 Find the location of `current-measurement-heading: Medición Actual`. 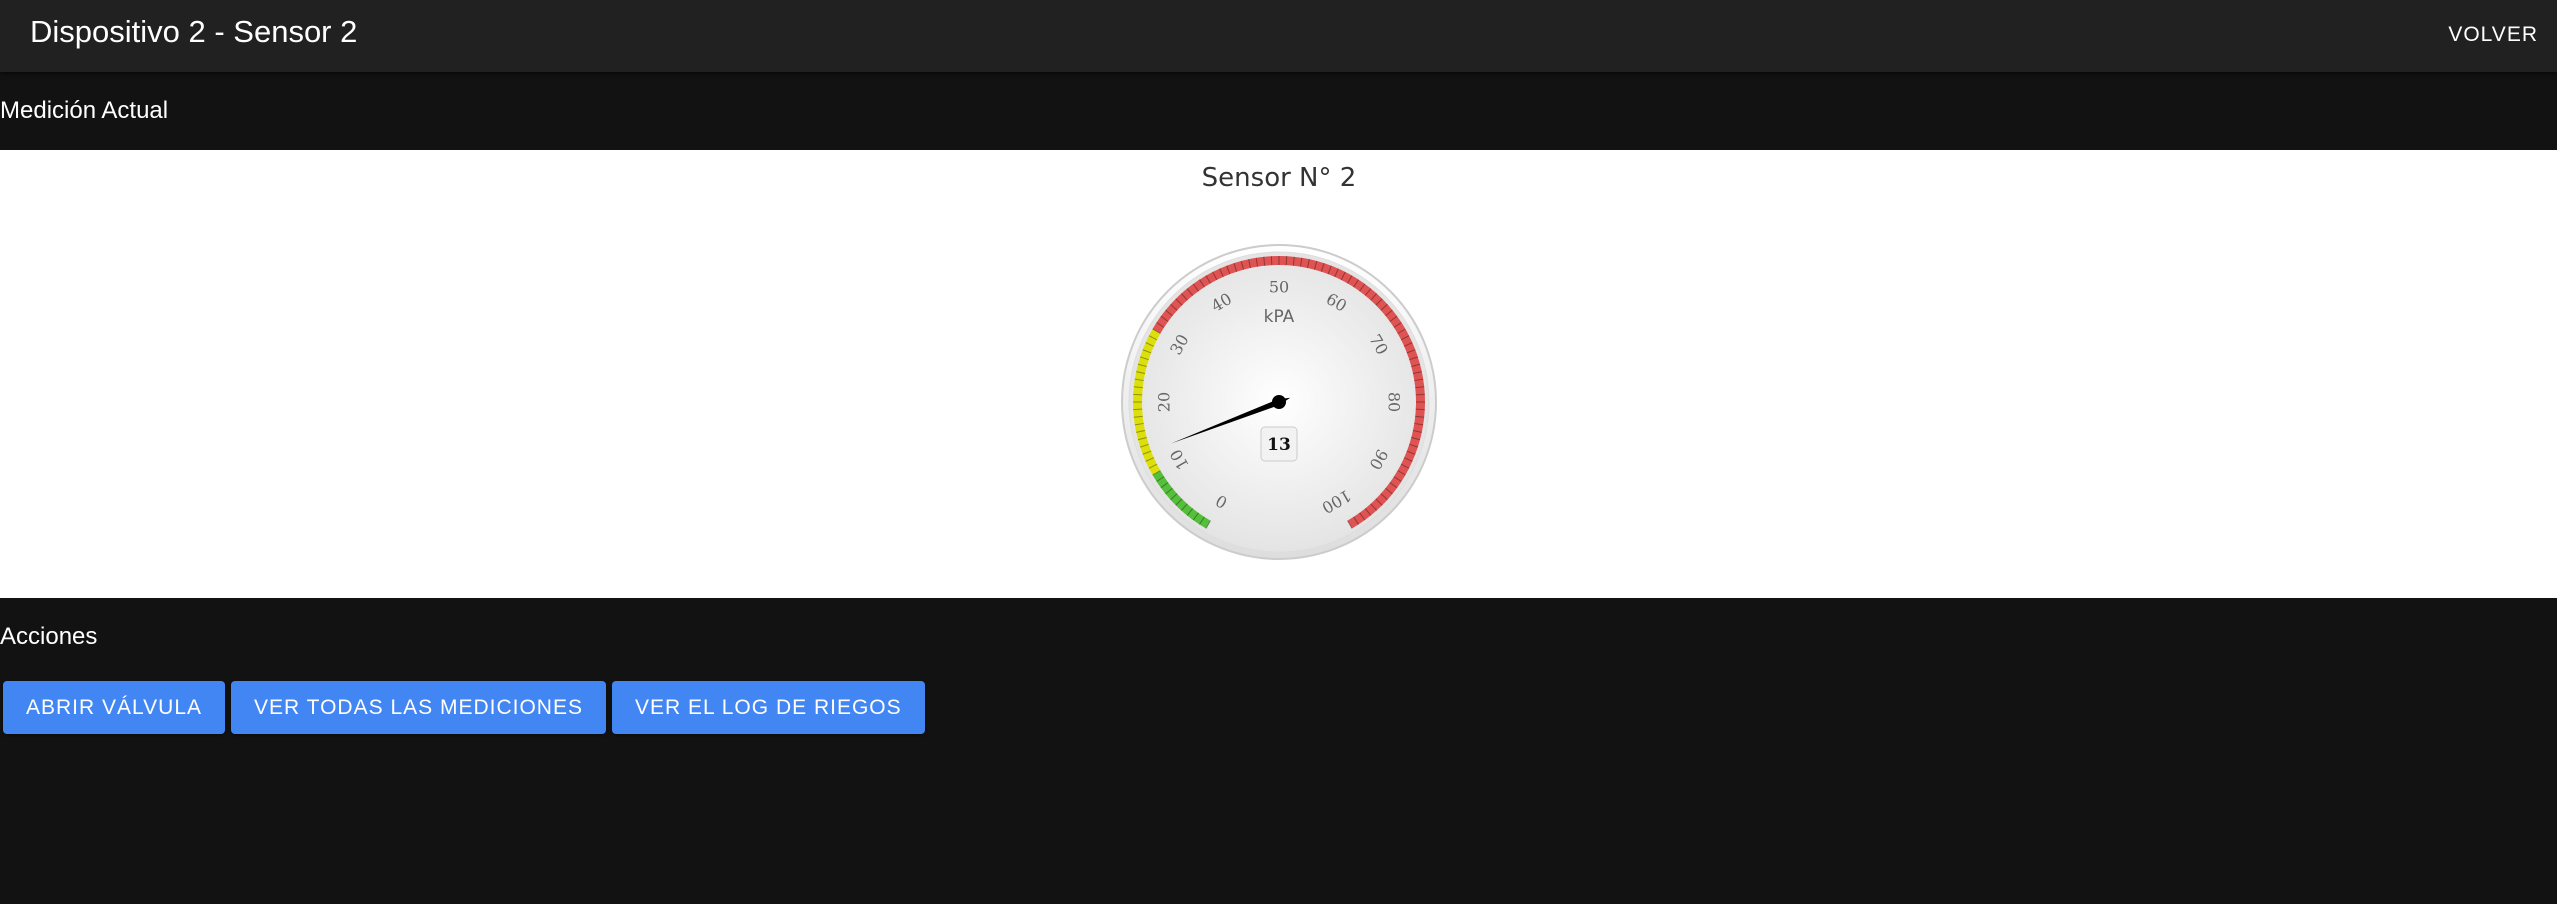

current-measurement-heading: Medición Actual is located at coordinates (84, 110).